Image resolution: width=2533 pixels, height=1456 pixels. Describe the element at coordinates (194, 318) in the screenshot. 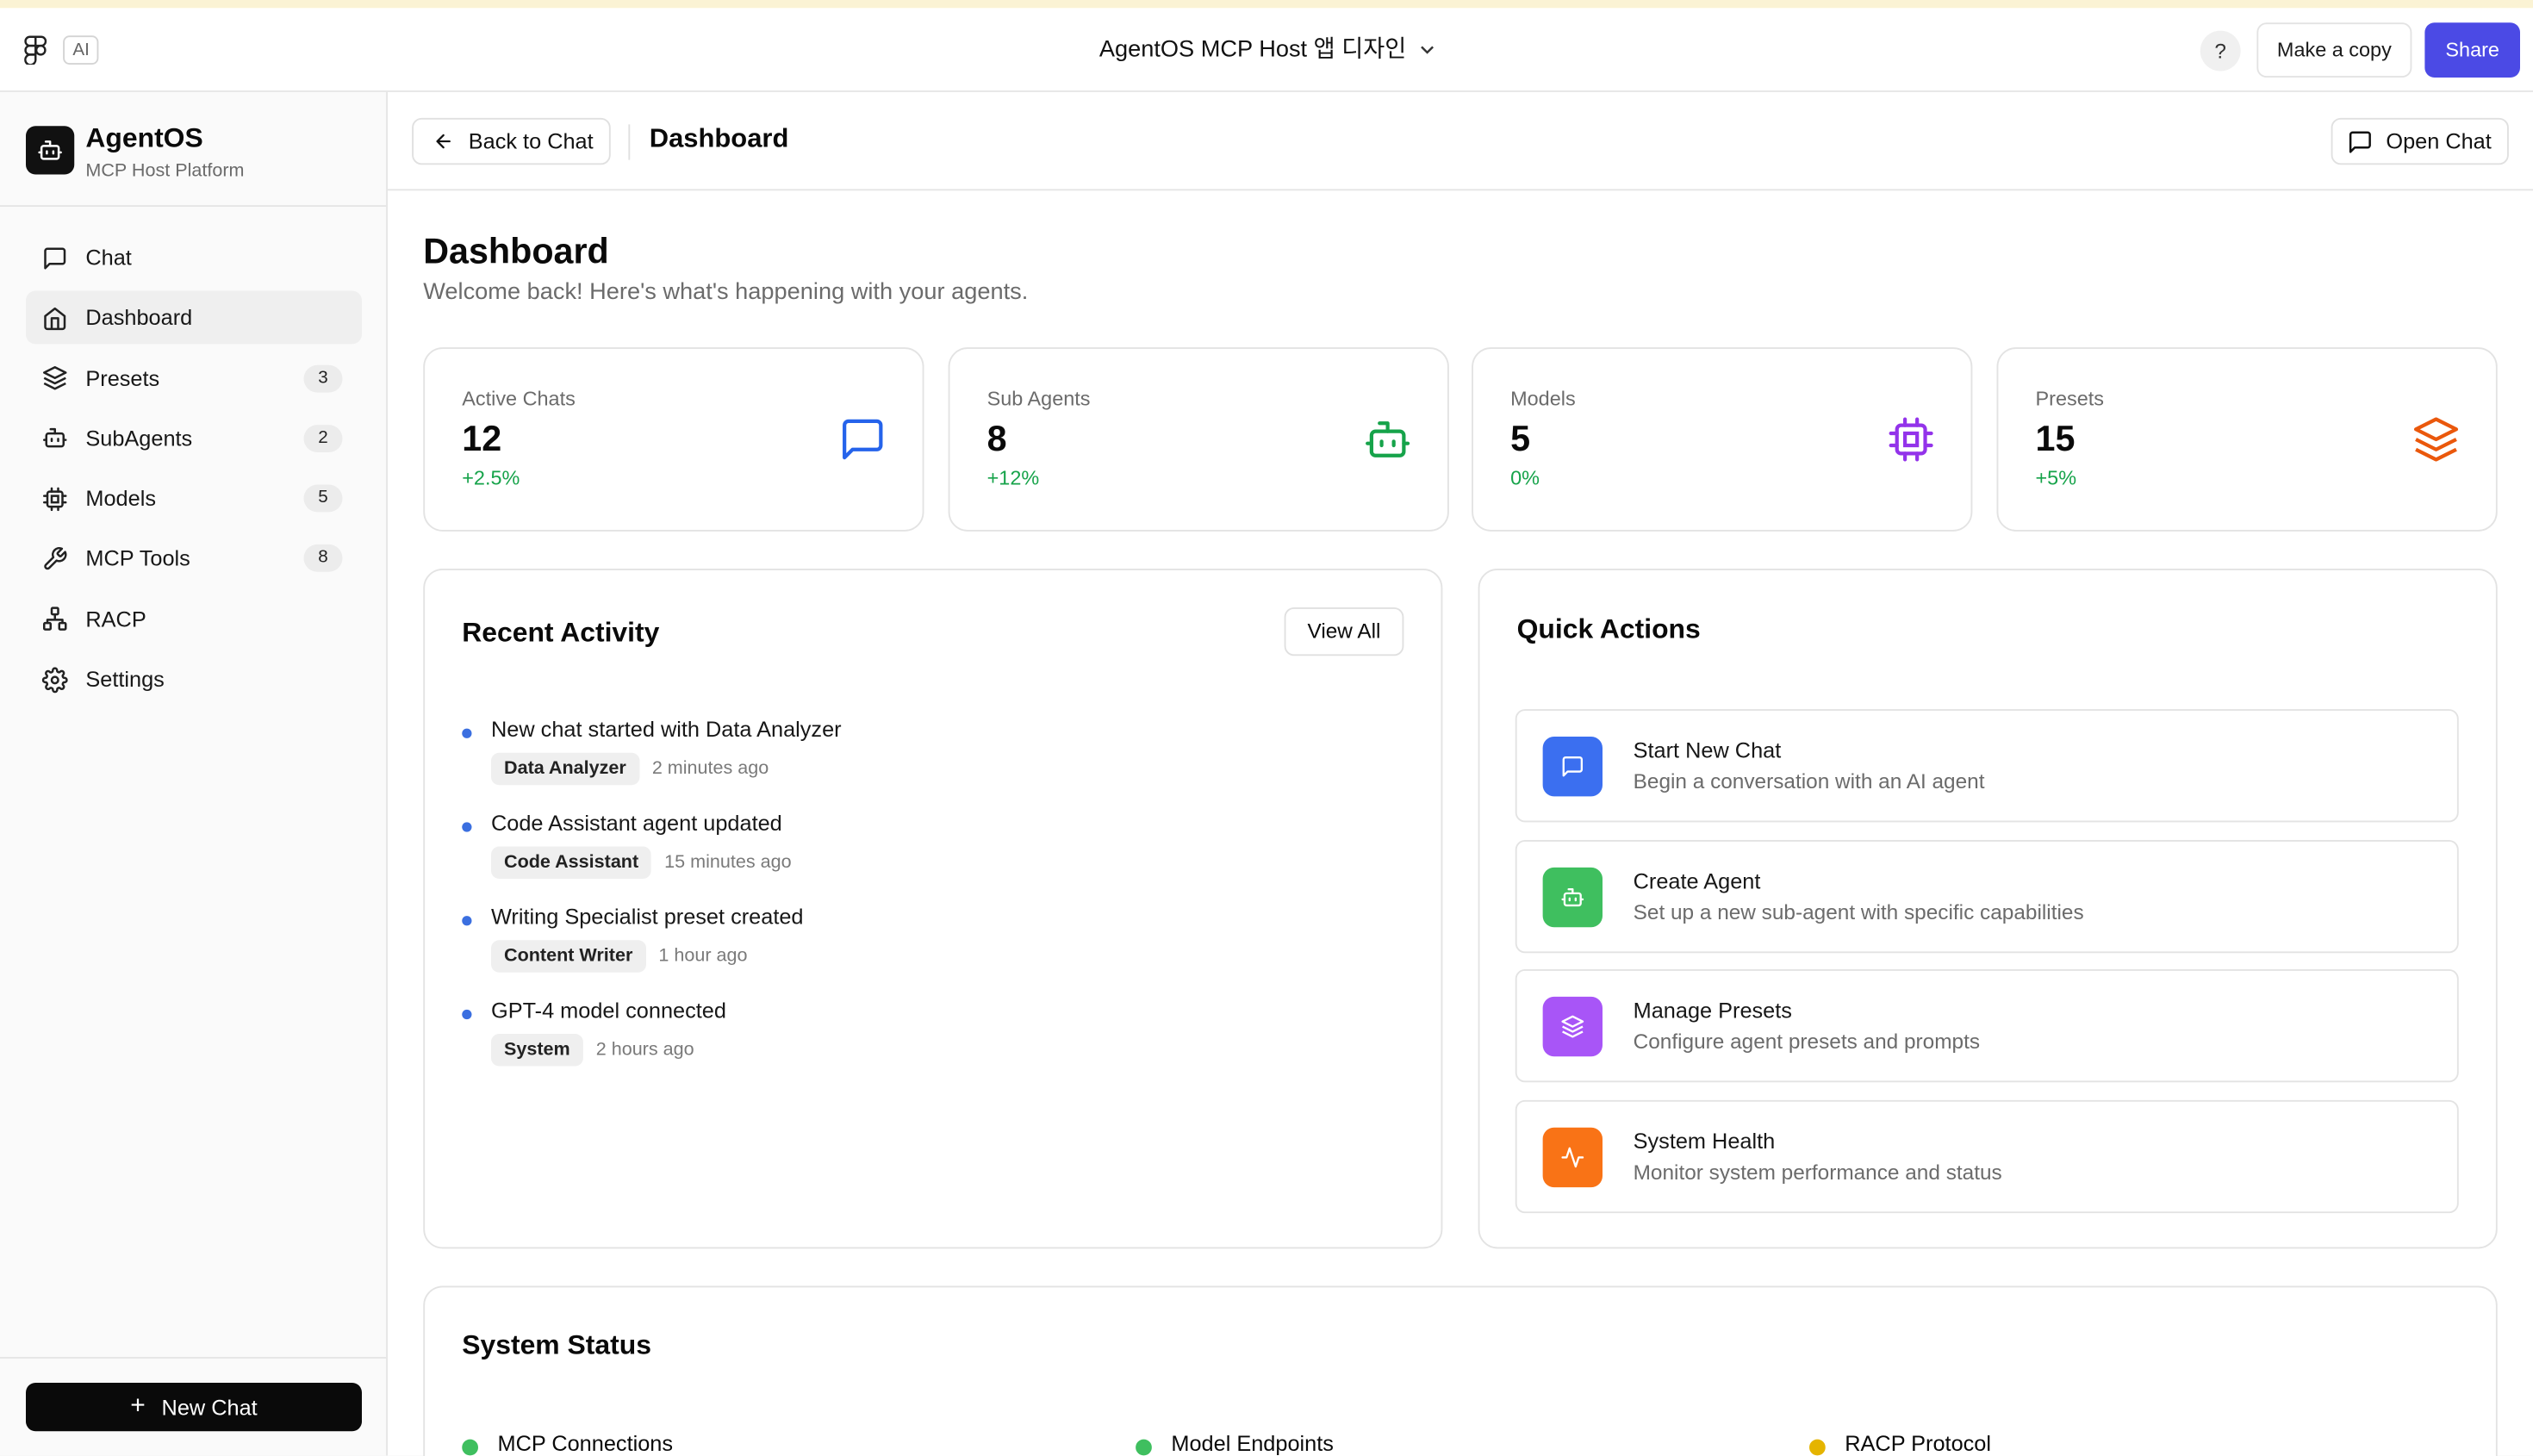

I see `sidebar-item-dashboard: Dashboard` at that location.